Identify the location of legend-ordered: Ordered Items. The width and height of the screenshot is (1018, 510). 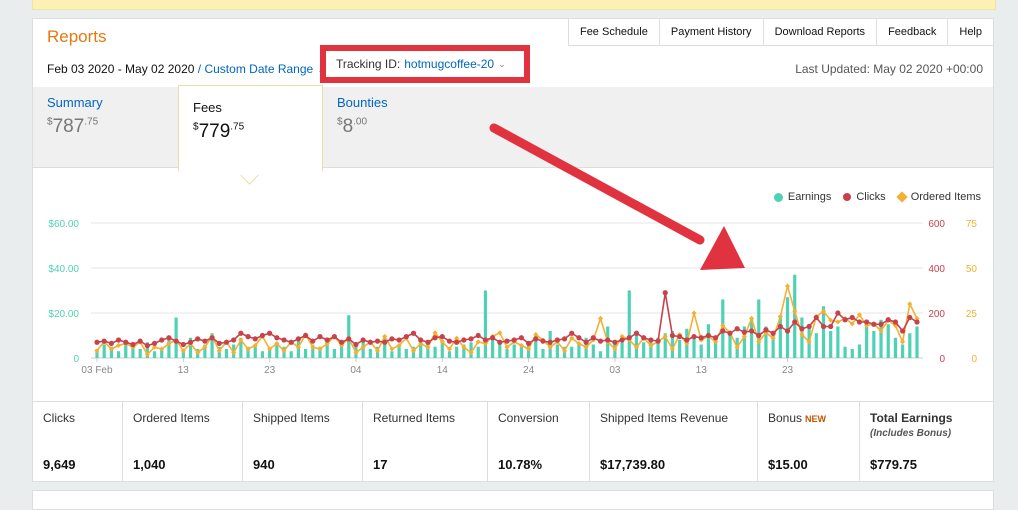
(938, 197).